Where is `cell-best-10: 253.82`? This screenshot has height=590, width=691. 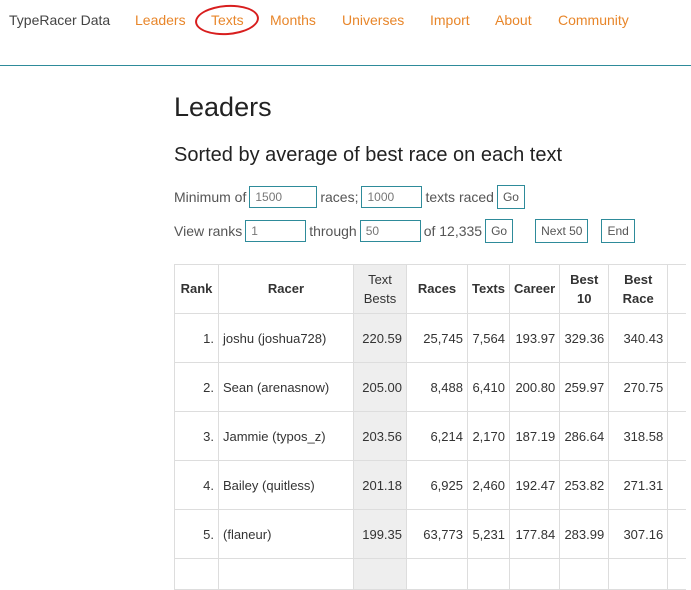
cell-best-10: 253.82 is located at coordinates (584, 485).